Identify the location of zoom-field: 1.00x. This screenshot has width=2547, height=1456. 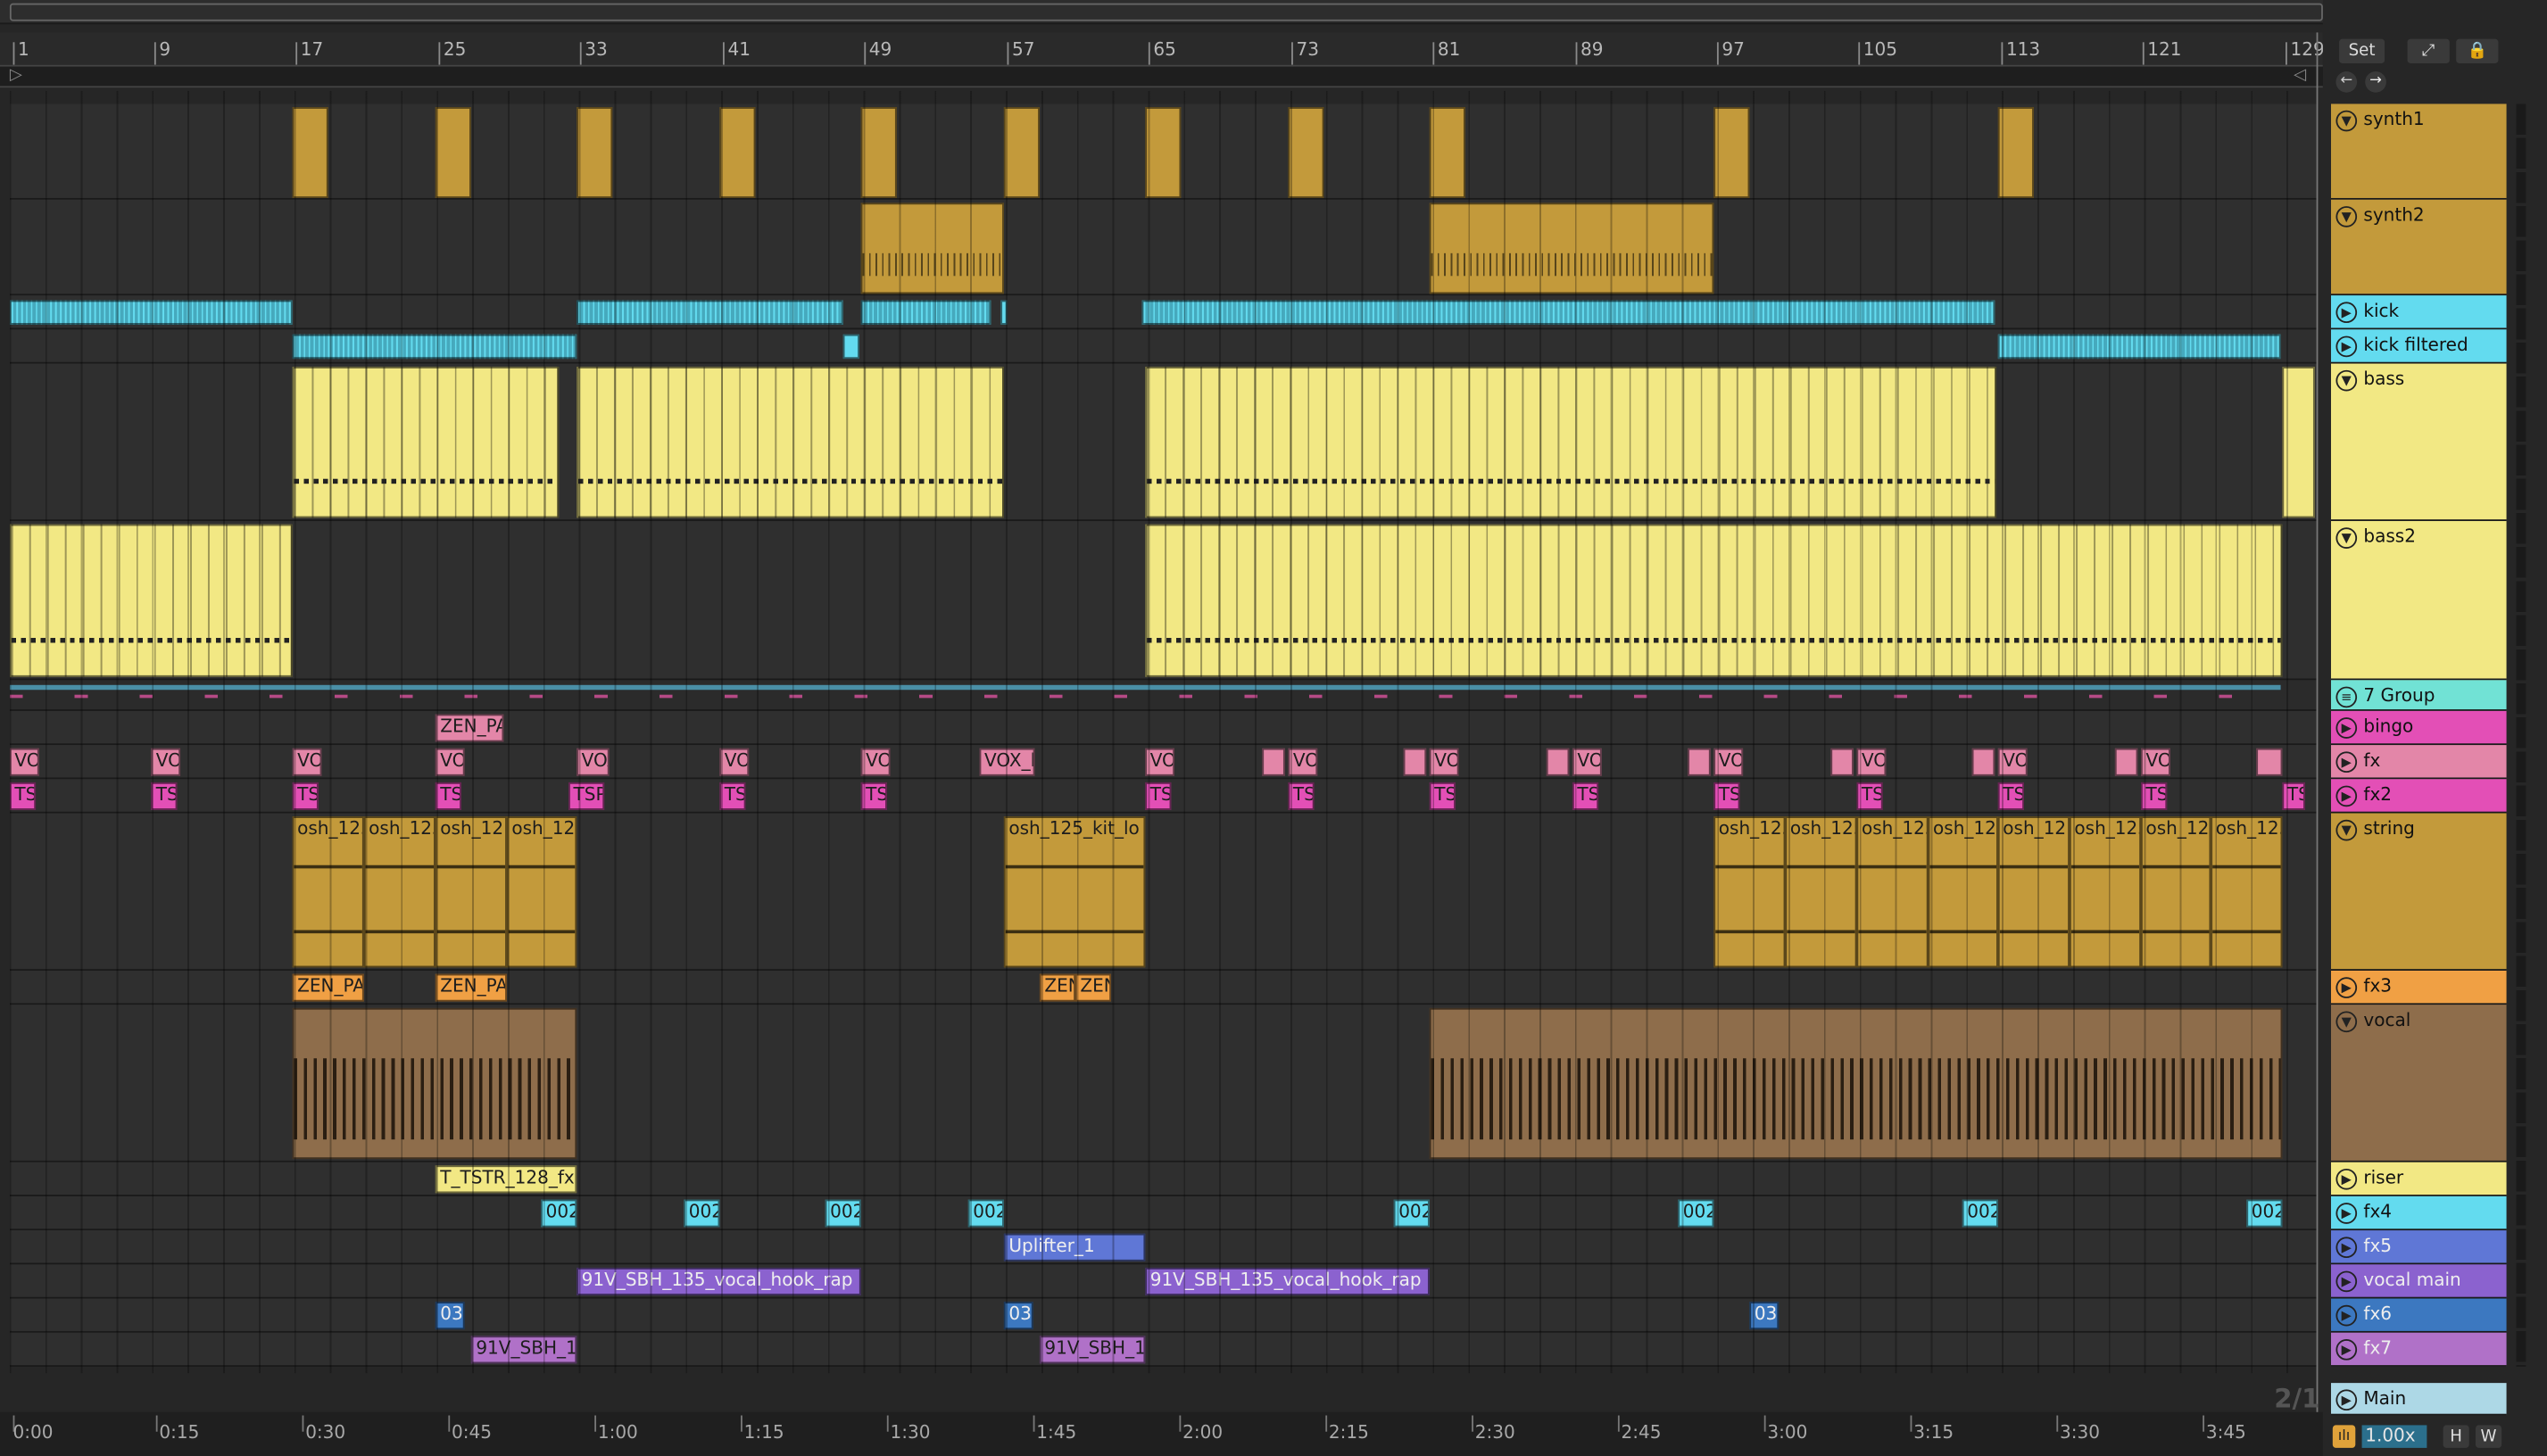
(2394, 1436).